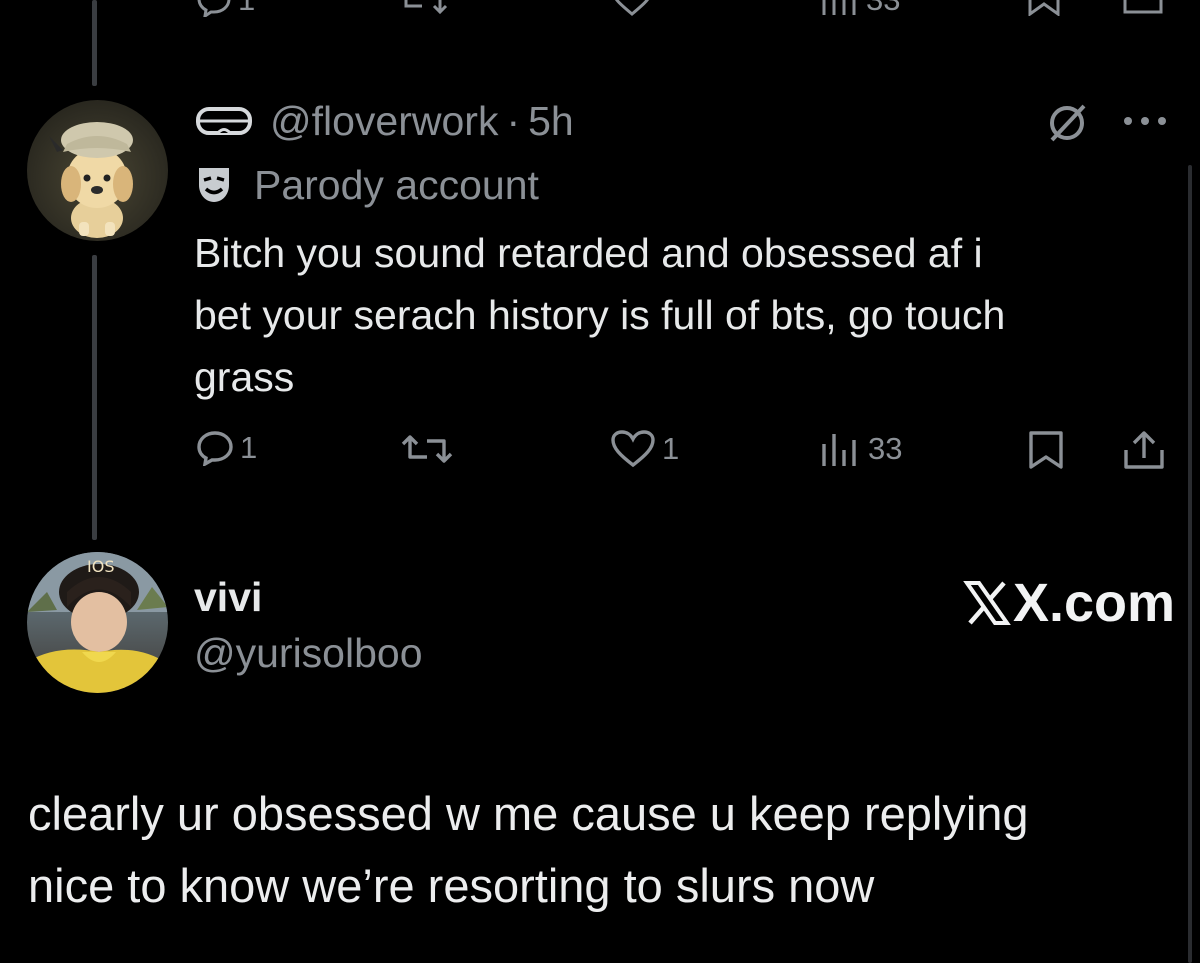 This screenshot has width=1200, height=963. I want to click on prev-repost-button, so click(423, 8).